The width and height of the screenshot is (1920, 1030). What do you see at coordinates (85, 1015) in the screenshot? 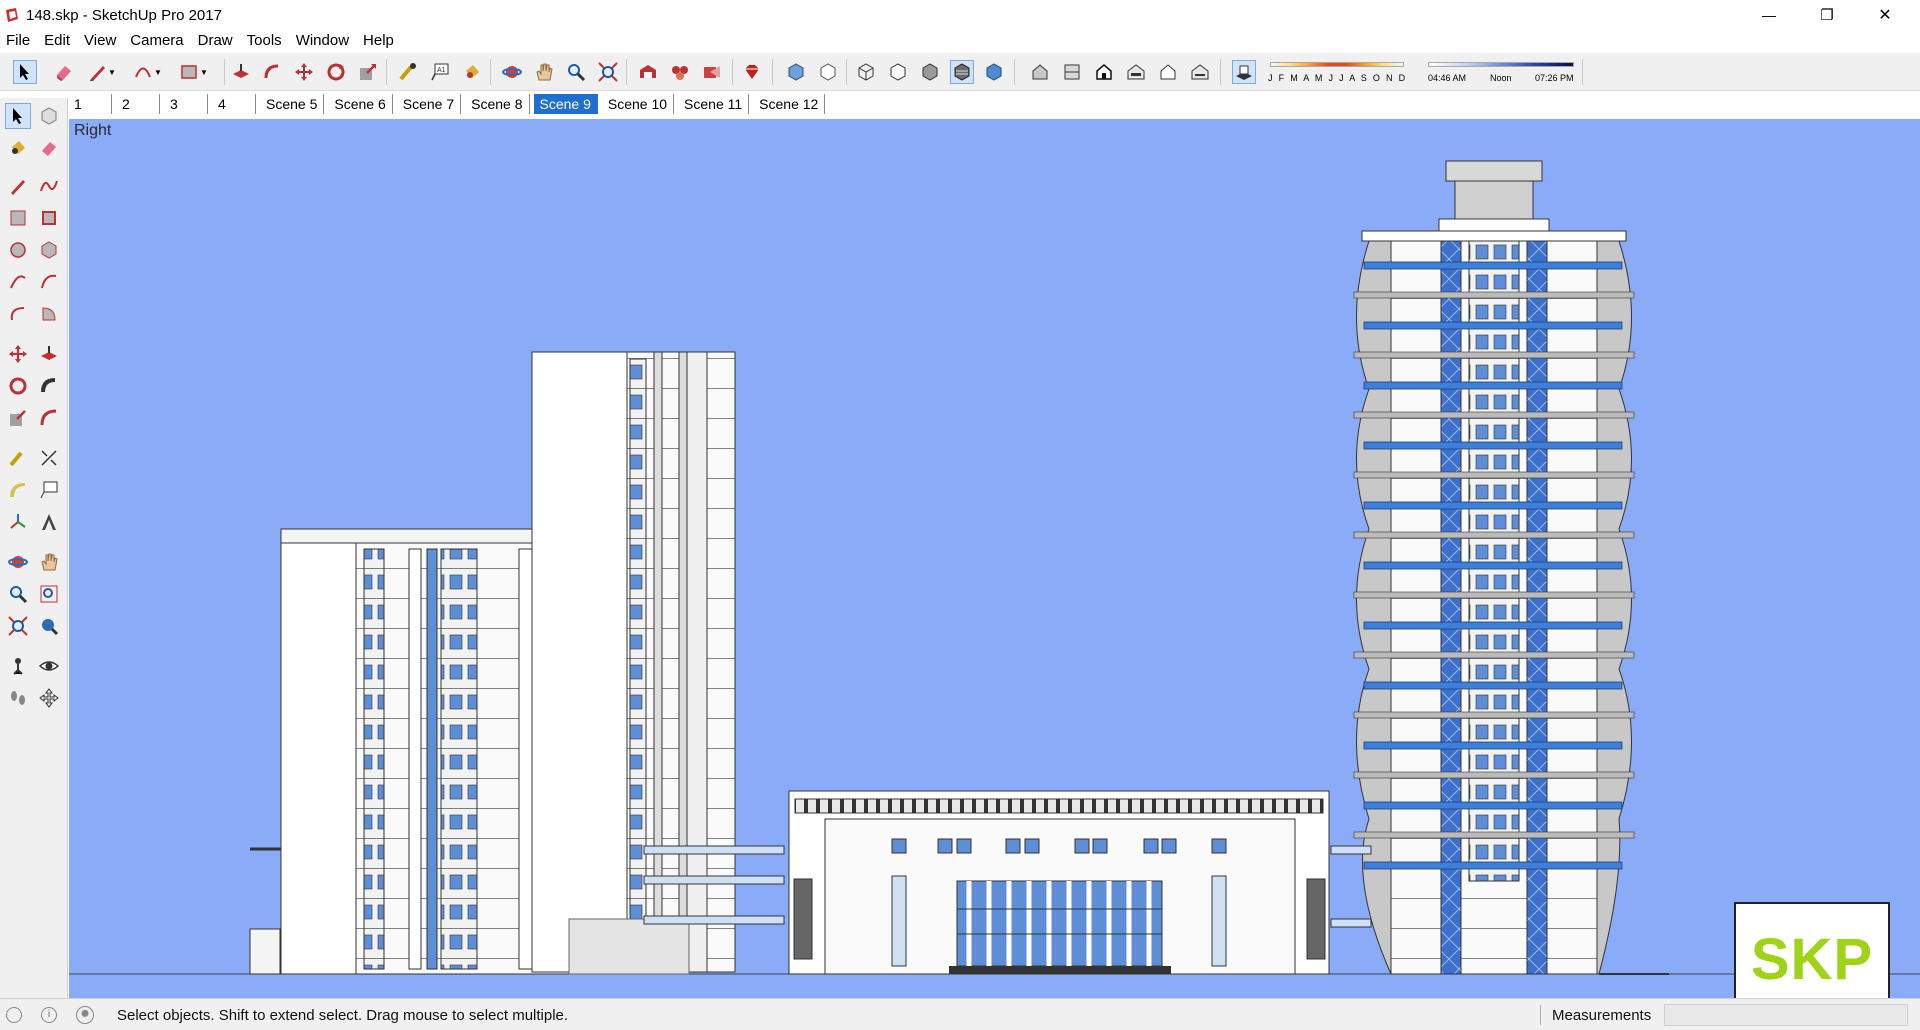
I see `user-account-icon` at bounding box center [85, 1015].